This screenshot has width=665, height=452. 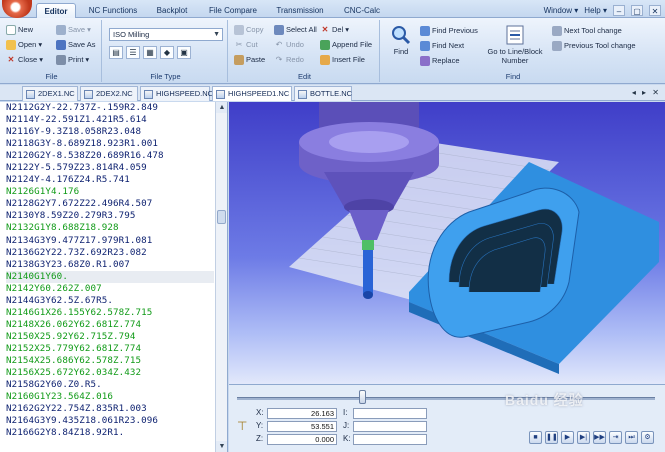 What do you see at coordinates (362, 10) in the screenshot?
I see `tab-cnc-calc: CNC-Calc` at bounding box center [362, 10].